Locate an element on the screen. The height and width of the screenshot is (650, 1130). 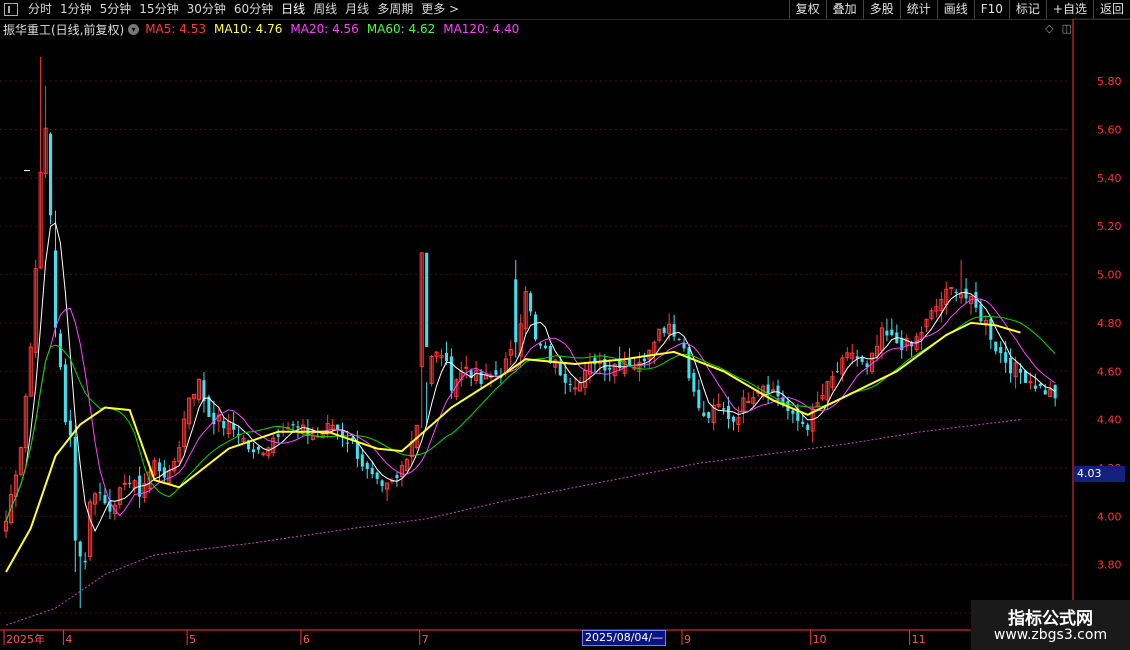
x-tick-label: 7 is located at coordinates (425, 639).